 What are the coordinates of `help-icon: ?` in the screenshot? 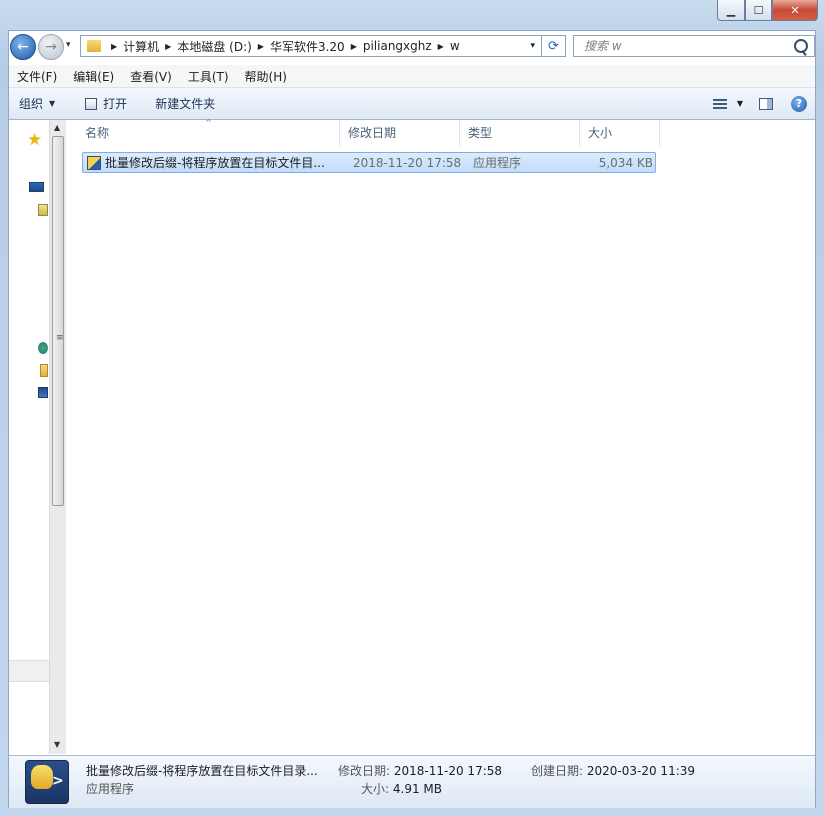 It's located at (799, 103).